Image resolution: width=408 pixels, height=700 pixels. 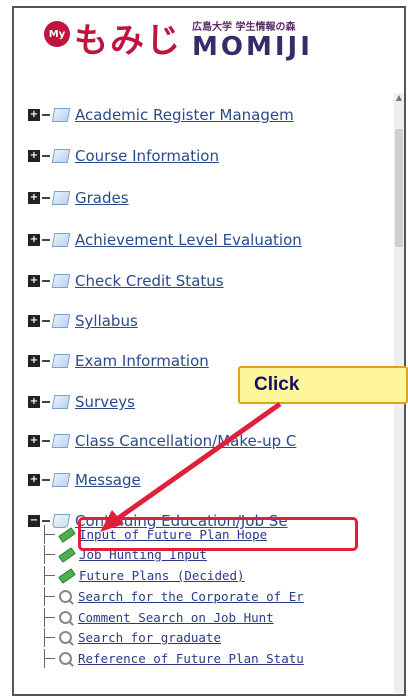 I want to click on tree-item-exam-information: + Exam Information, so click(x=118, y=361).